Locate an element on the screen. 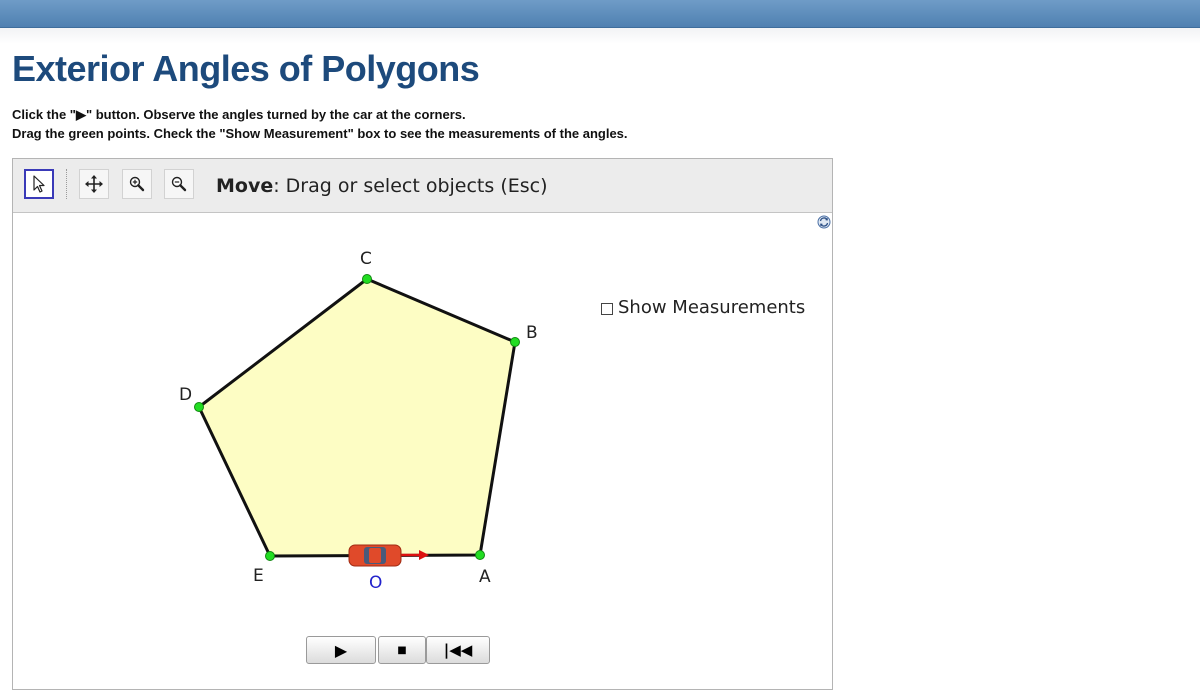 This screenshot has height=690, width=1200. play-icon: ▶ is located at coordinates (341, 650).